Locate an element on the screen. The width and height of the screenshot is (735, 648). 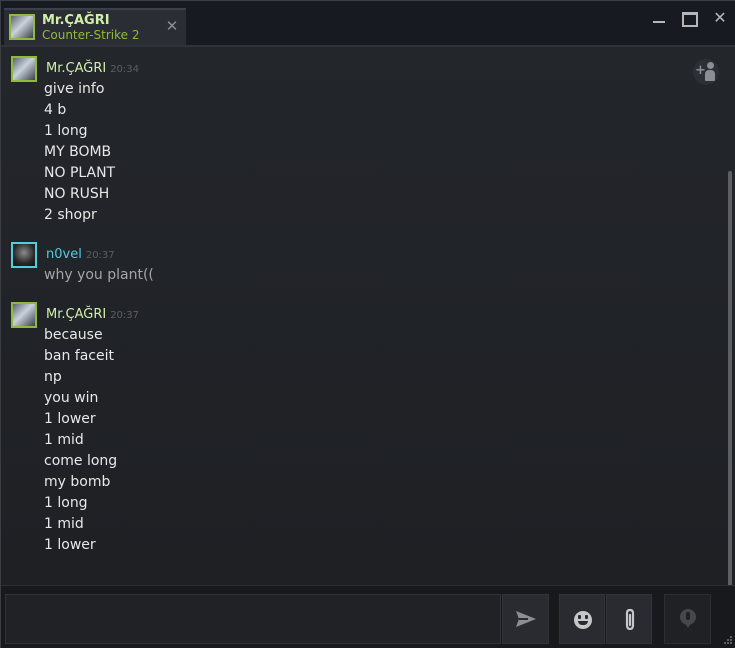
message-line: my bomb is located at coordinates (77, 482).